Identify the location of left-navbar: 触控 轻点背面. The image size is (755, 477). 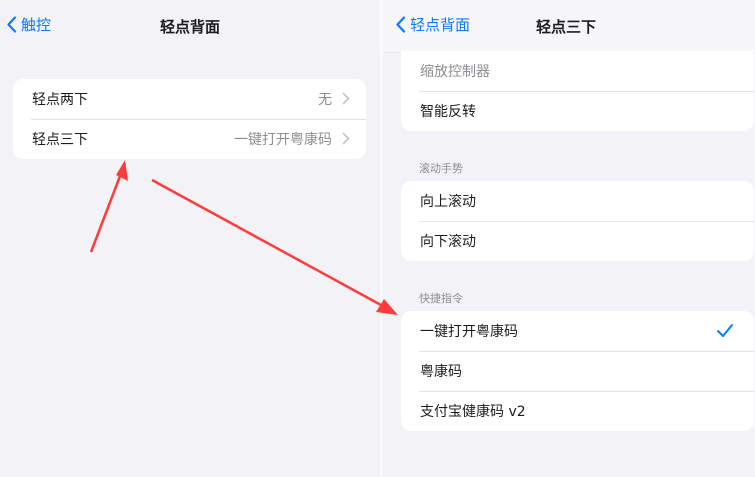
(190, 26).